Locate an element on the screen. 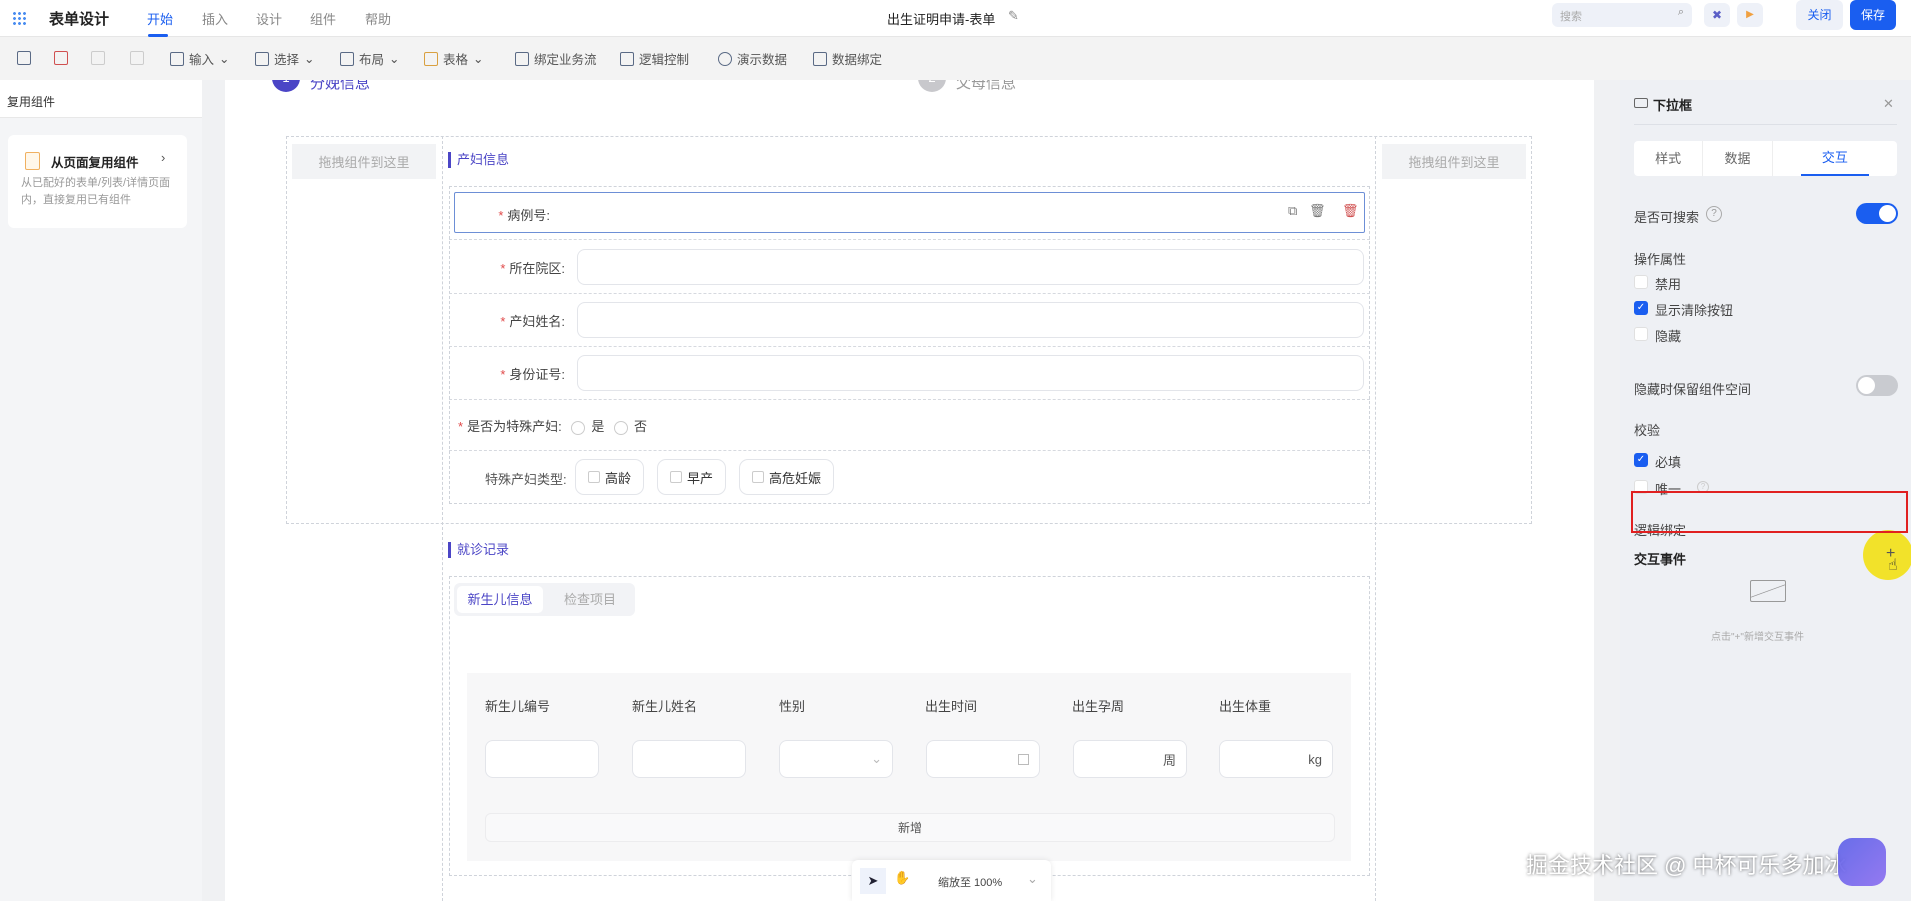  tab-interaction: 交互 is located at coordinates (1834, 158).